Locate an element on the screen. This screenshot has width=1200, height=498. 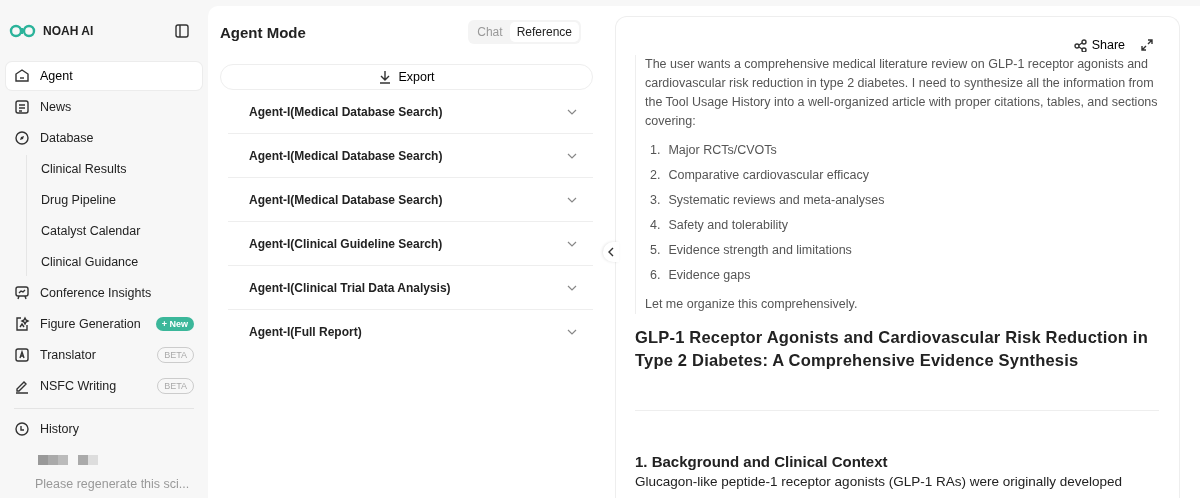
nav-item: Database is located at coordinates (104, 138).